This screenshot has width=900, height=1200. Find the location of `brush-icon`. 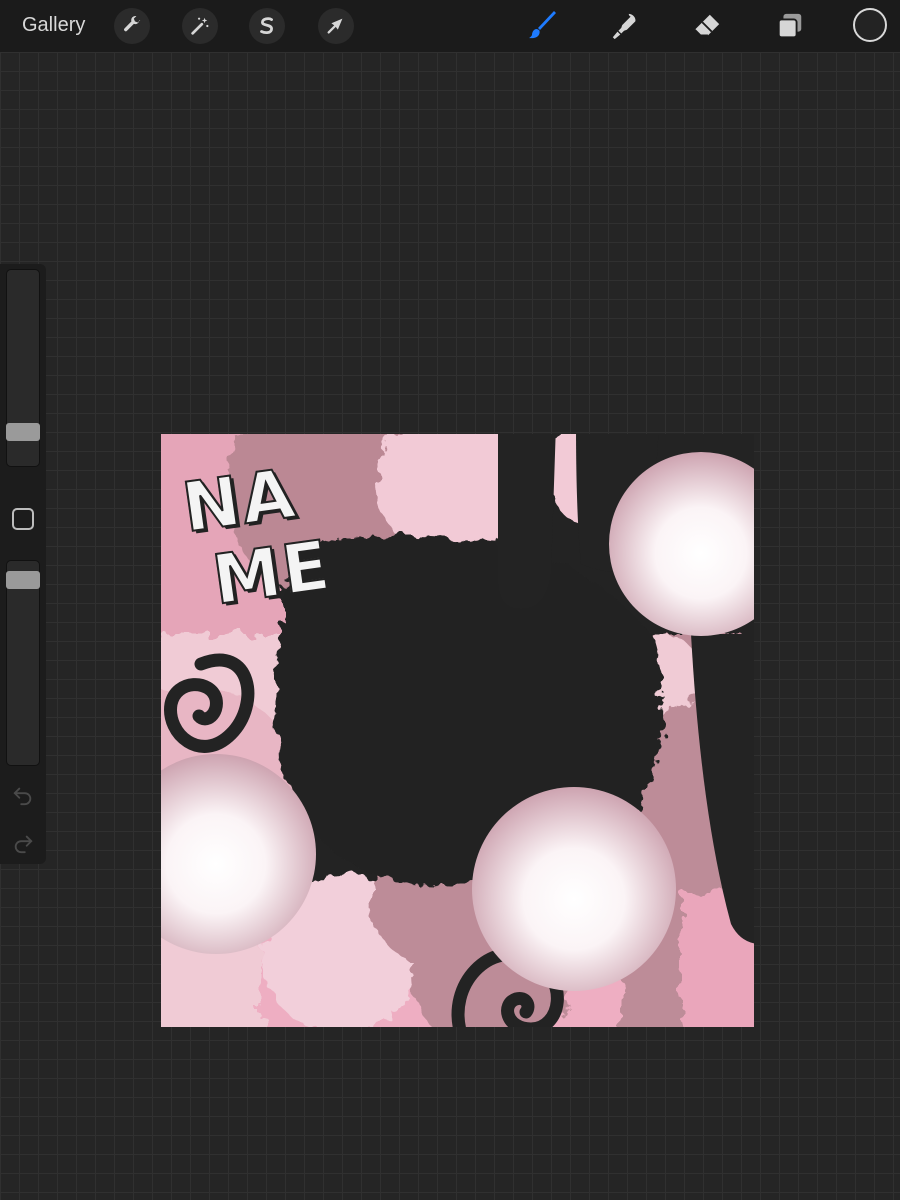

brush-icon is located at coordinates (542, 25).